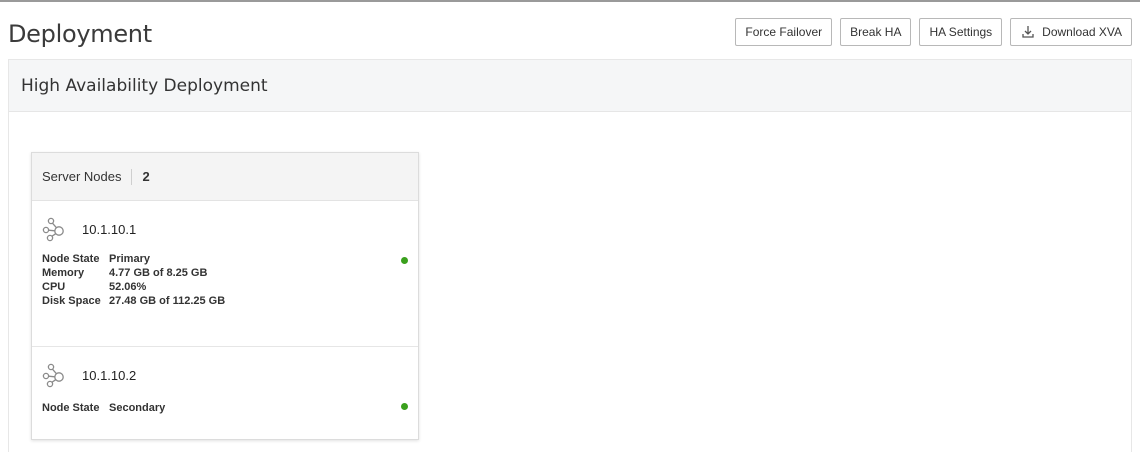 Image resolution: width=1140 pixels, height=452 pixels. I want to click on property-row: Disk Space 27.48 GB of 112.25 GB, so click(225, 301).